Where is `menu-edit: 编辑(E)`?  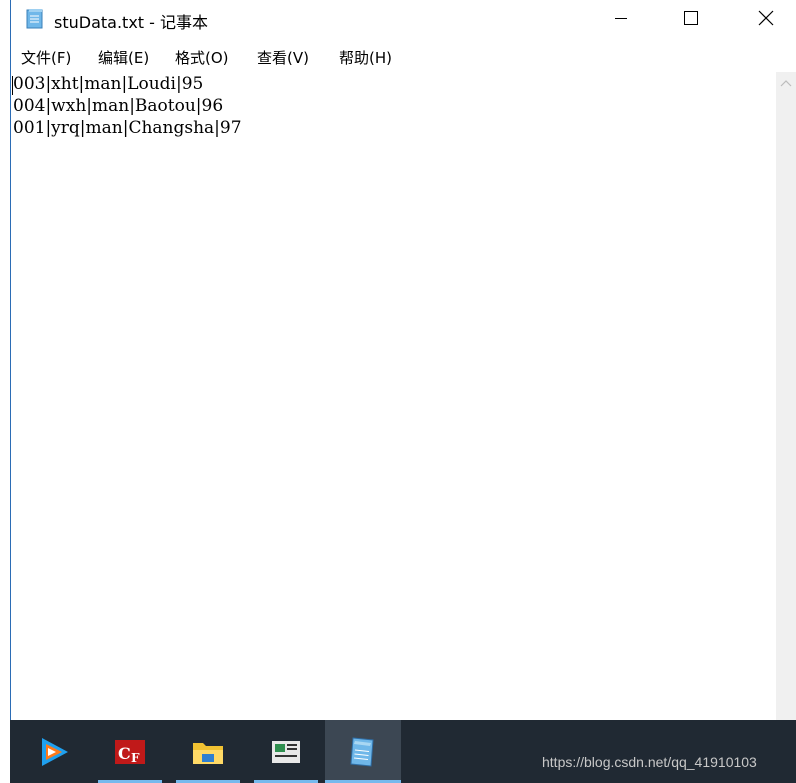
menu-edit: 编辑(E) is located at coordinates (123, 57).